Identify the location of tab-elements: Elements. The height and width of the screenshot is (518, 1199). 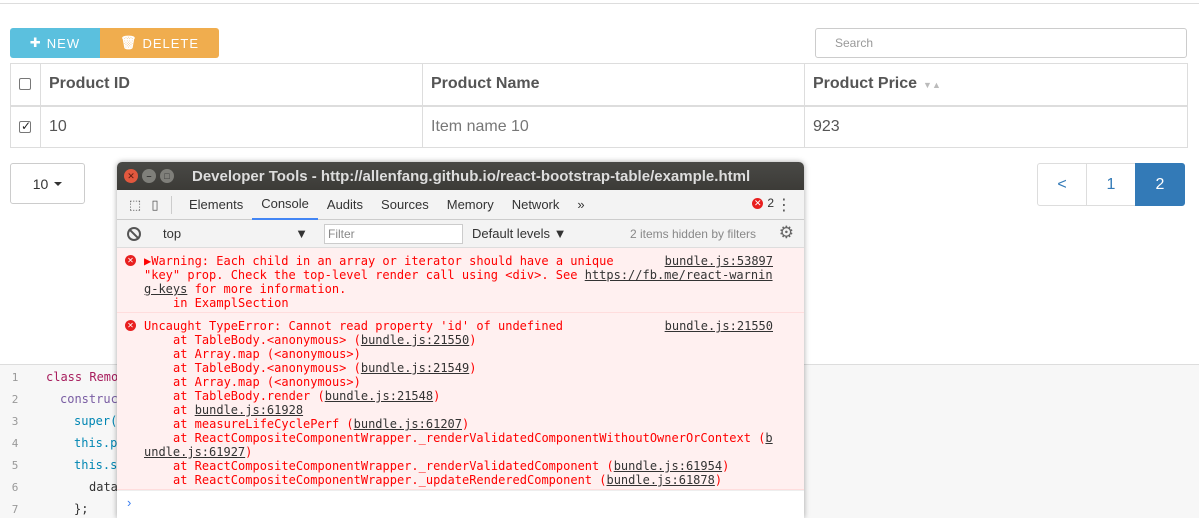
(216, 205).